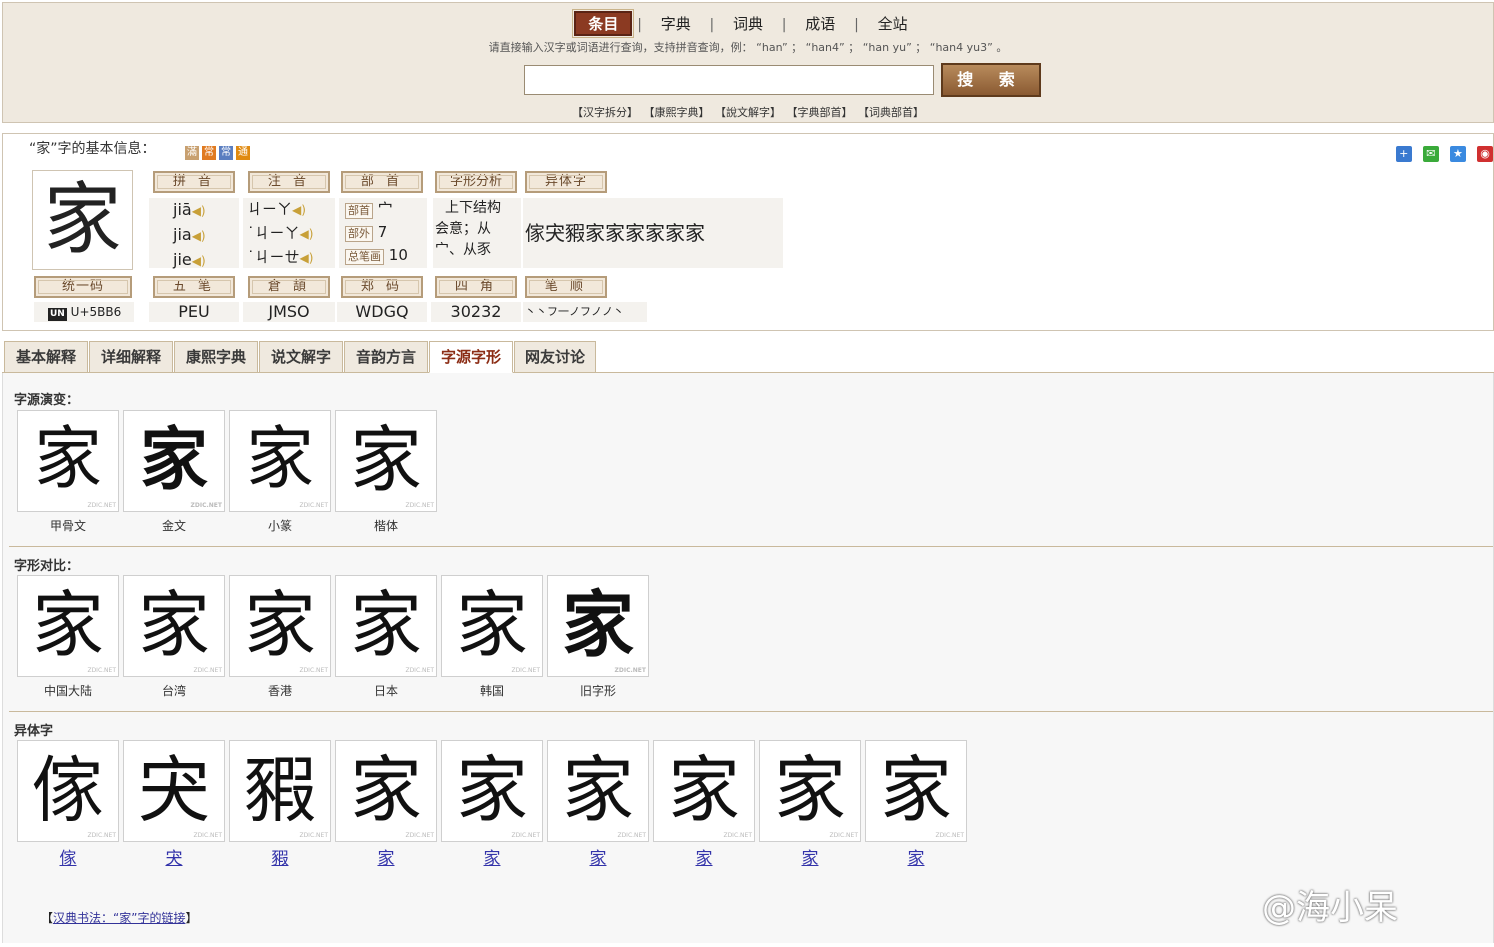  Describe the element at coordinates (555, 357) in the screenshot. I see `tab-wangyou: 网友讨论` at that location.